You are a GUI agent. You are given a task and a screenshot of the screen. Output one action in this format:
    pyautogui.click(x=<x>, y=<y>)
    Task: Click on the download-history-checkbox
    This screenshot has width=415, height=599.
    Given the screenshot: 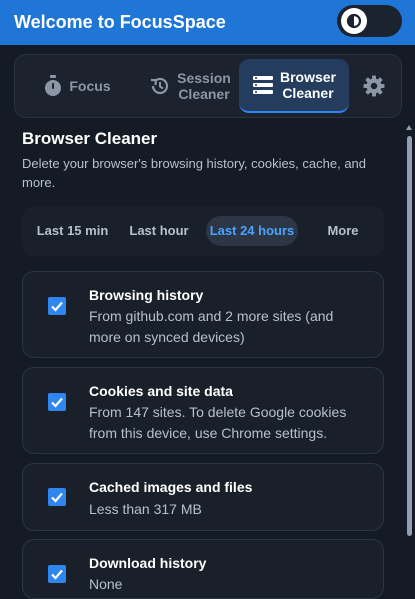 What is the action you would take?
    pyautogui.click(x=57, y=574)
    